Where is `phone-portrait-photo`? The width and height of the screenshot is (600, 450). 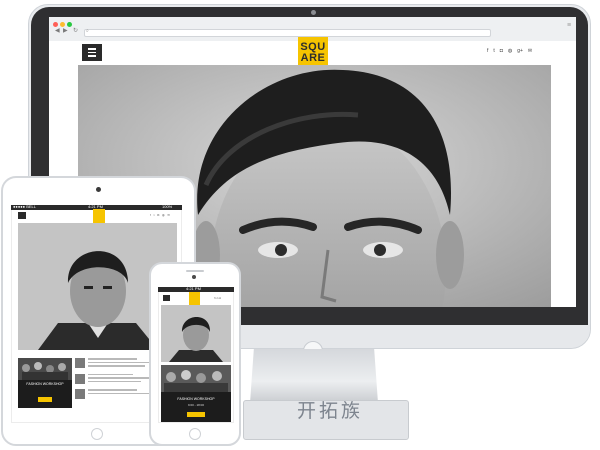
phone-portrait-photo is located at coordinates (196, 333).